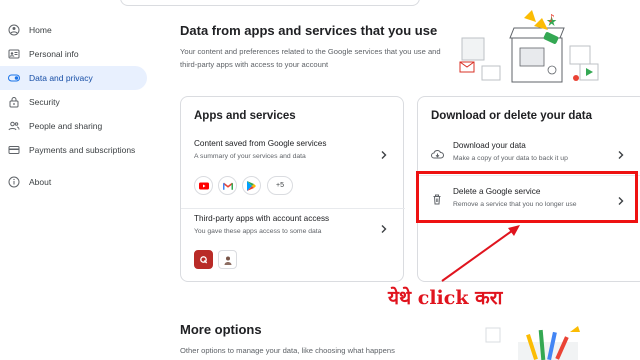 The height and width of the screenshot is (360, 640). Describe the element at coordinates (14, 182) in the screenshot. I see `info-icon` at that location.